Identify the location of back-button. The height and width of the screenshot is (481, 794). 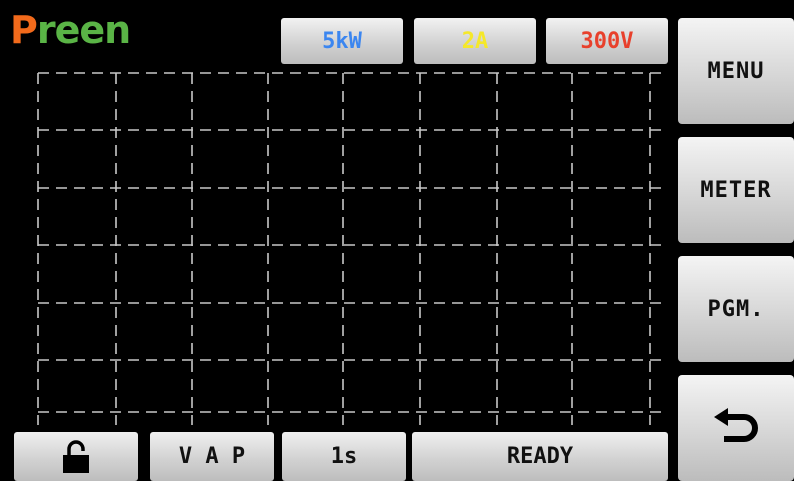
(736, 428).